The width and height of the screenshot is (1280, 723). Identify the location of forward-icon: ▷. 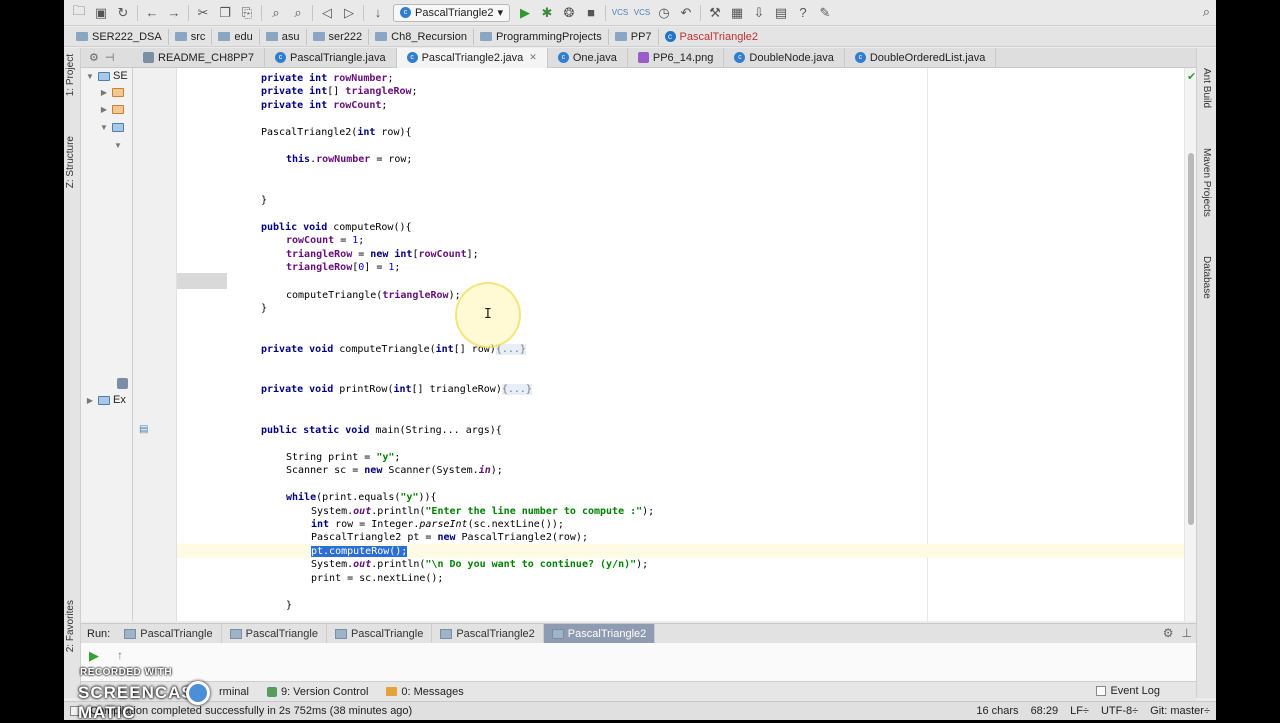
(349, 13).